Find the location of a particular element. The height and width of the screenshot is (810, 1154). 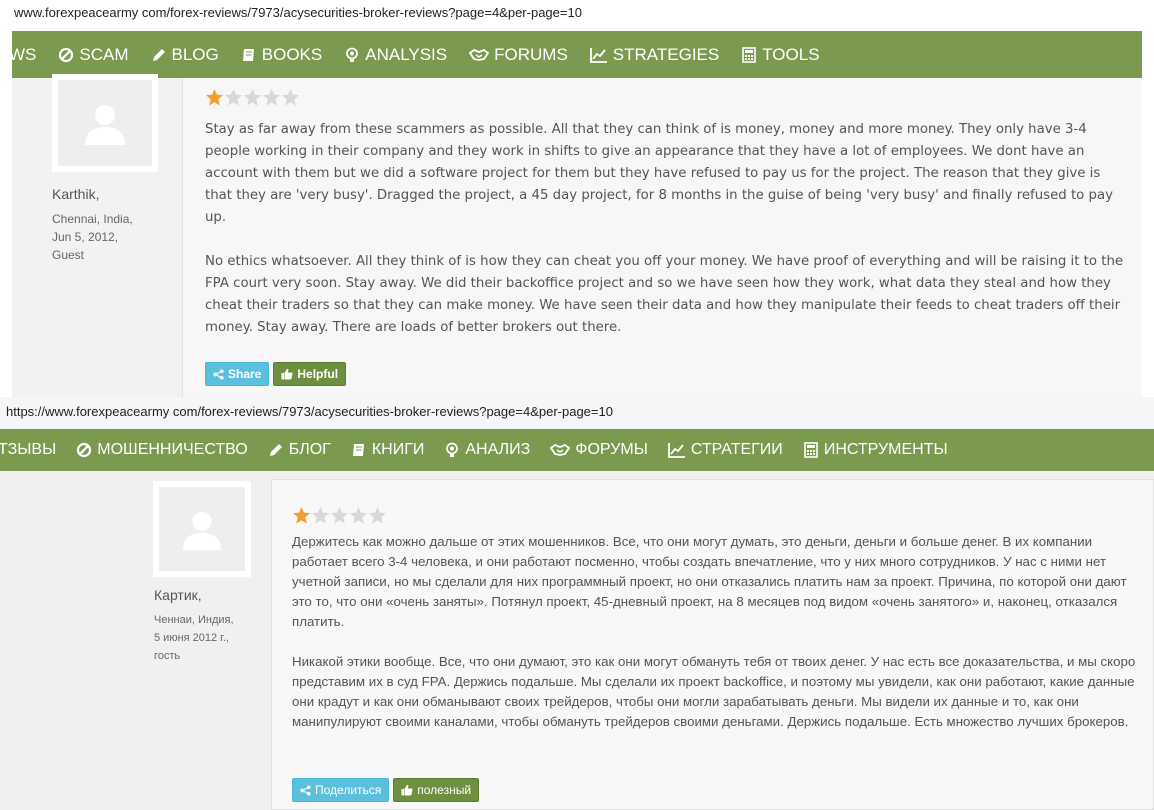

nav-item-analysis: АНАЛИЗ is located at coordinates (487, 450).